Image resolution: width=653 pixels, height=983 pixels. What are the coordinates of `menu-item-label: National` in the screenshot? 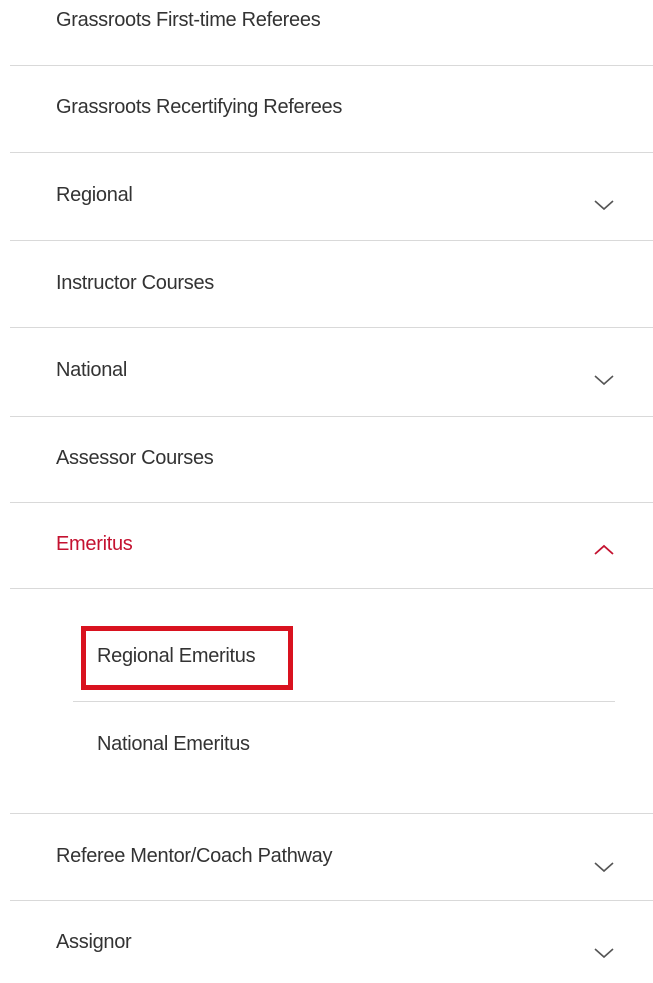 It's located at (91, 370).